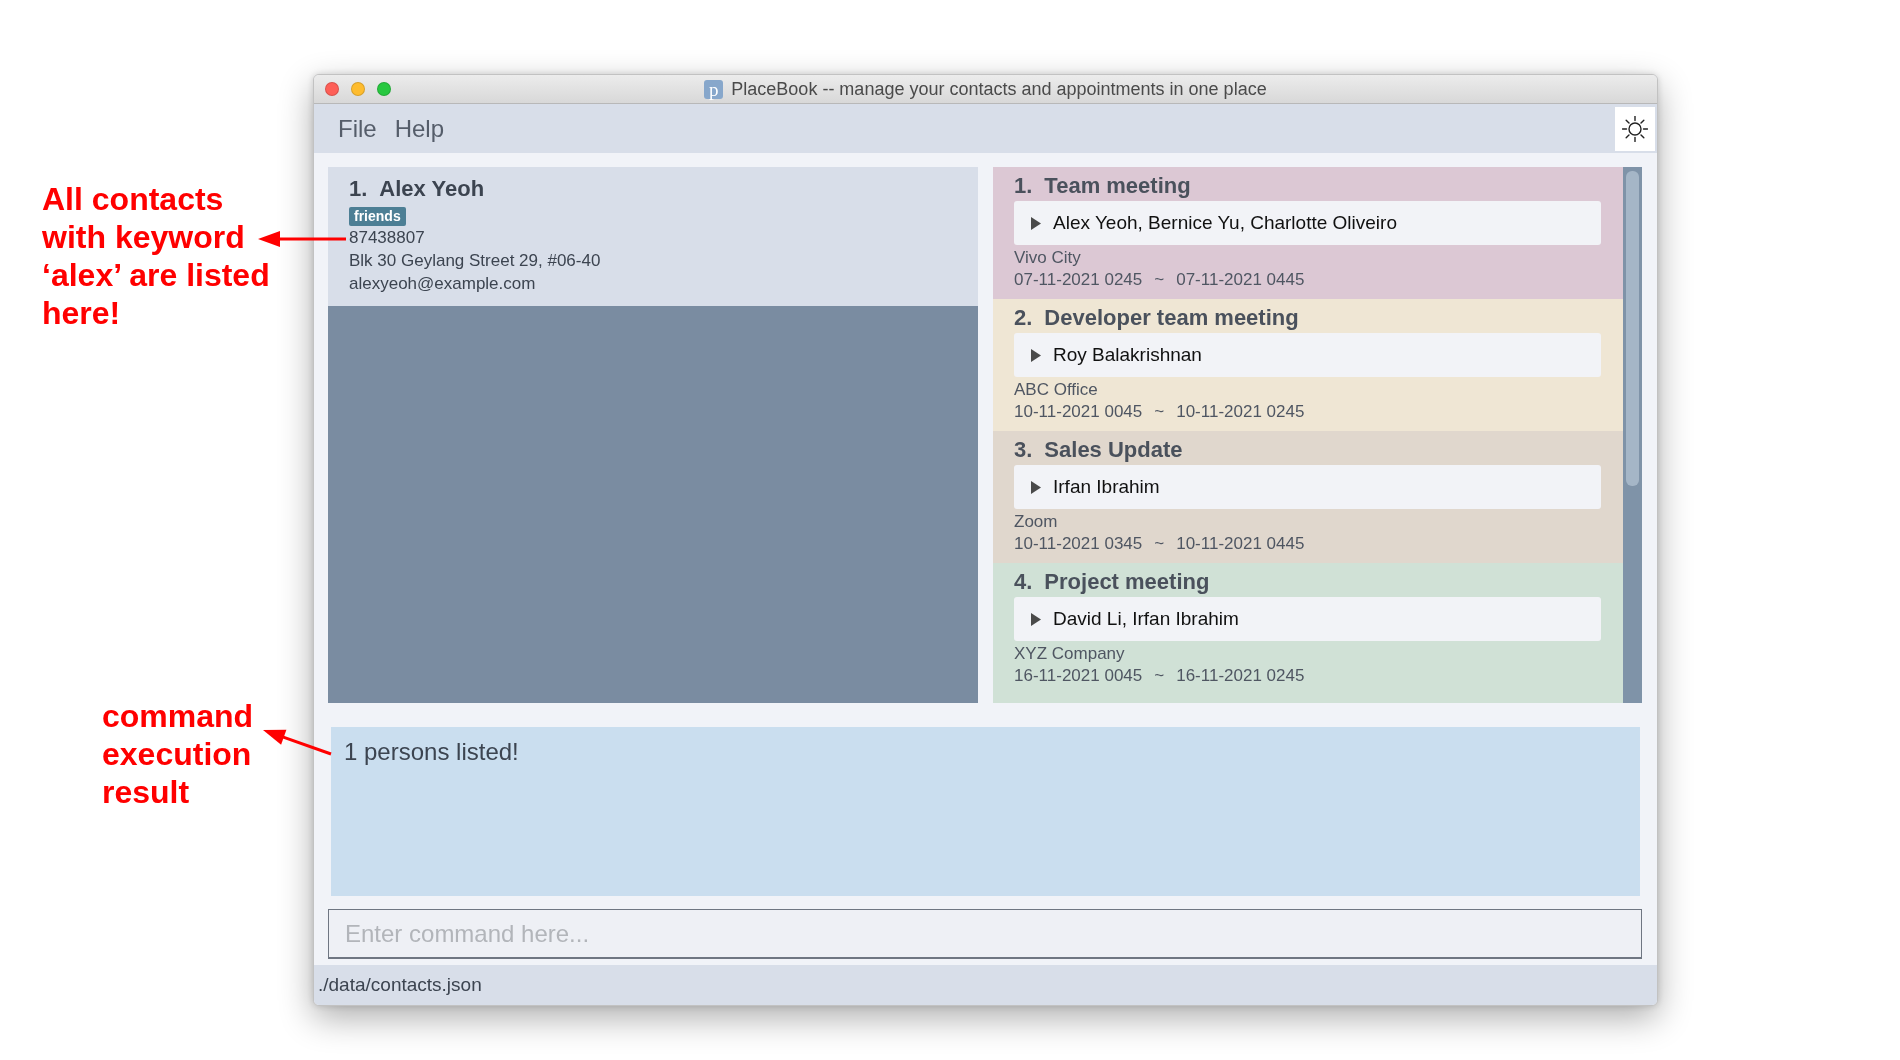 This screenshot has width=1900, height=1060. What do you see at coordinates (1307, 223) in the screenshot?
I see `participants-toggle: Alex Yeoh, Bernice Yu, Charlotte Oliveiro` at bounding box center [1307, 223].